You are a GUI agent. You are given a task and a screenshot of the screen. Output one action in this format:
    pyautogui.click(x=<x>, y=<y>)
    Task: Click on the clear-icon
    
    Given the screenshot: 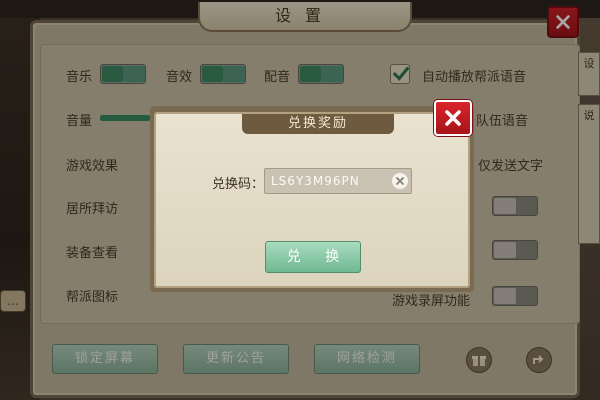 What is the action you would take?
    pyautogui.click(x=400, y=181)
    